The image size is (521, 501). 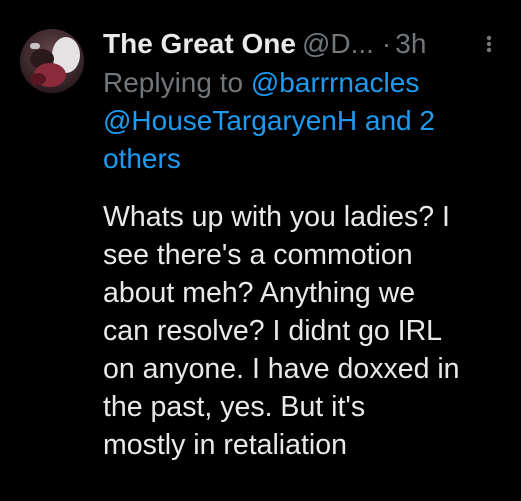 What do you see at coordinates (410, 43) in the screenshot?
I see `tweet-timestamp: 3h` at bounding box center [410, 43].